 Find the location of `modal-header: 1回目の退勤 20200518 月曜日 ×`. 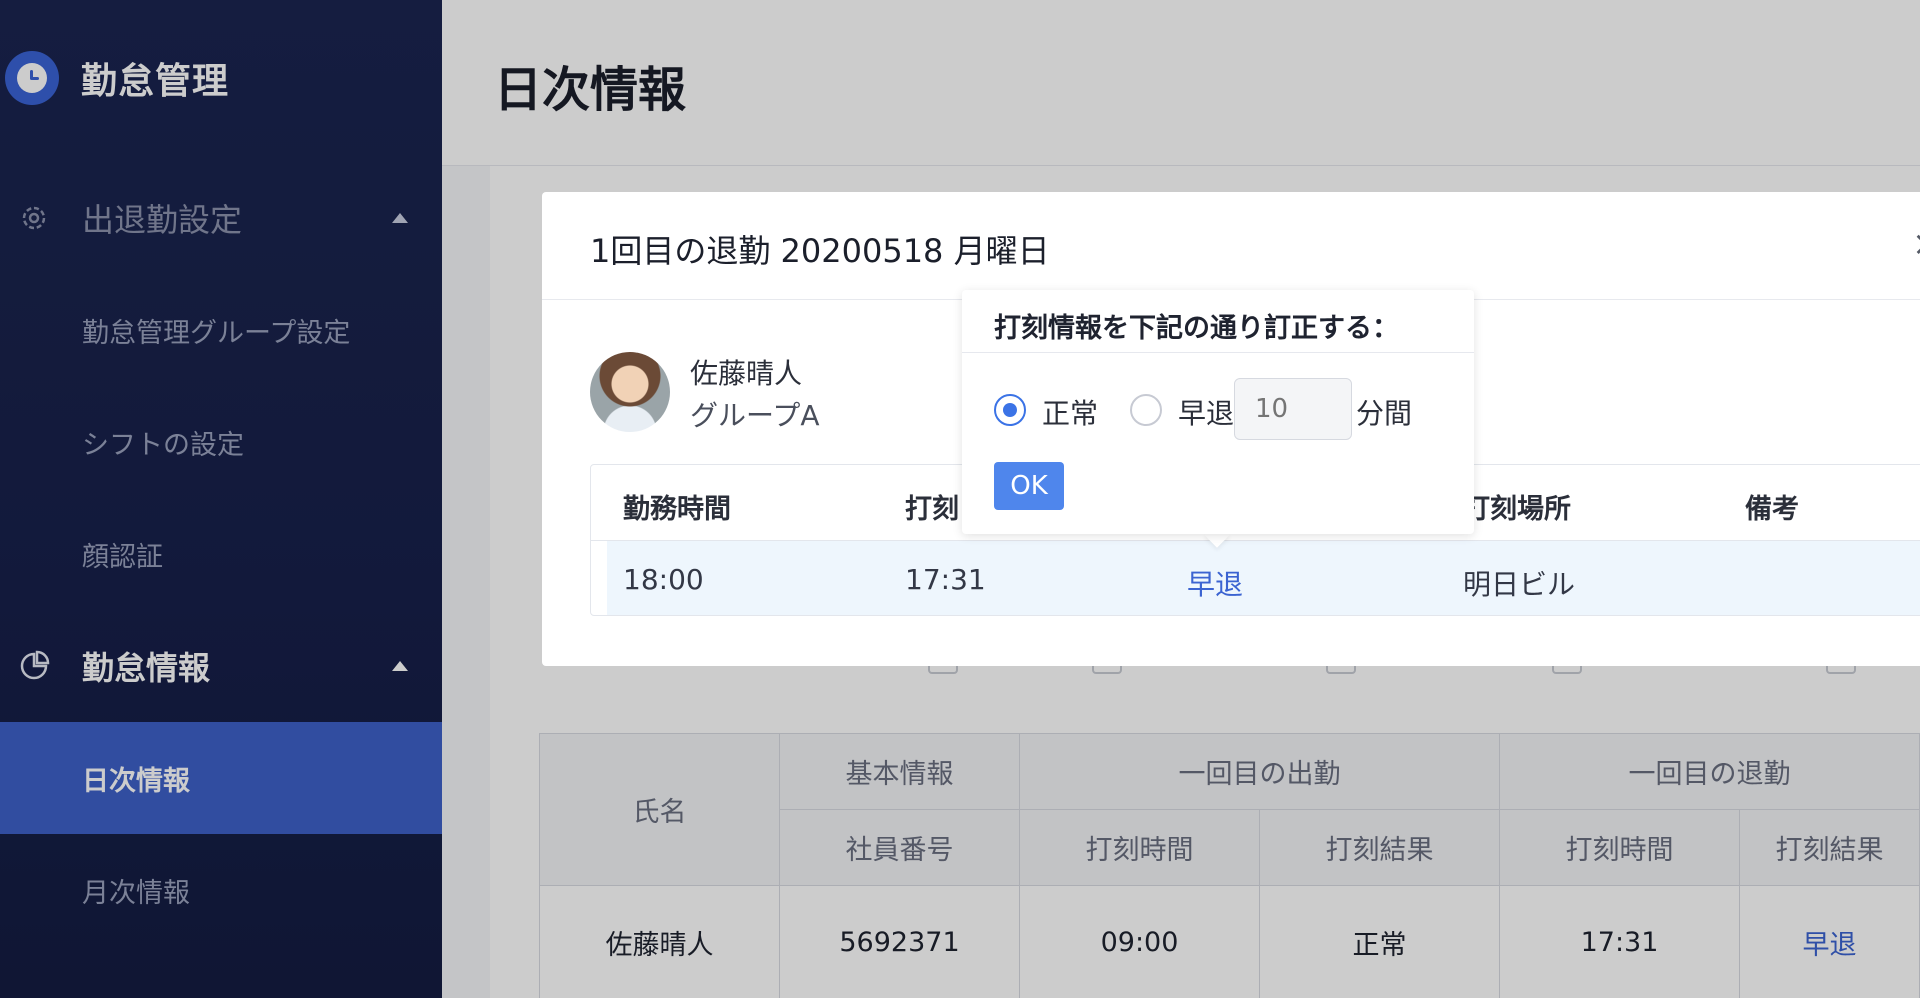

modal-header: 1回目の退勤 20200518 月曜日 × is located at coordinates (1231, 246).